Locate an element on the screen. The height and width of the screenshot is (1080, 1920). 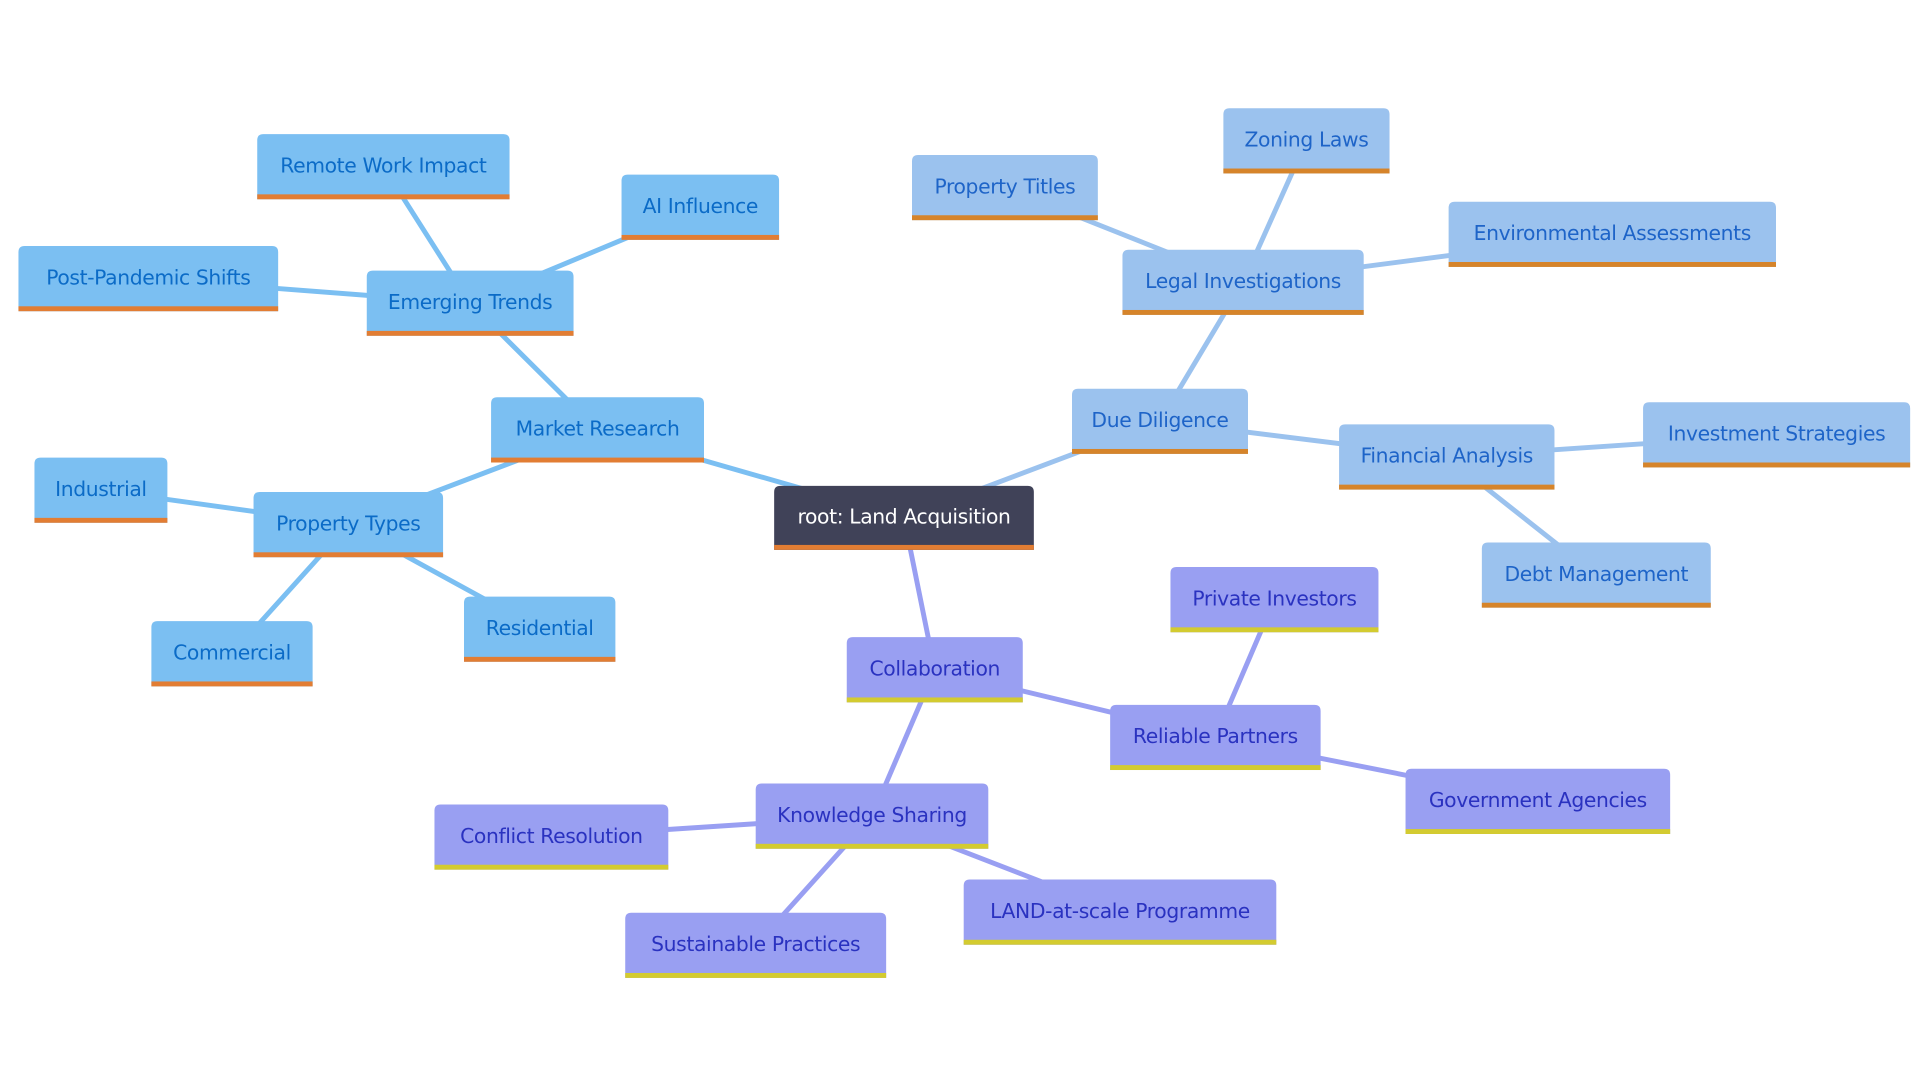
node-ptypes: Property Types is located at coordinates (348, 525).